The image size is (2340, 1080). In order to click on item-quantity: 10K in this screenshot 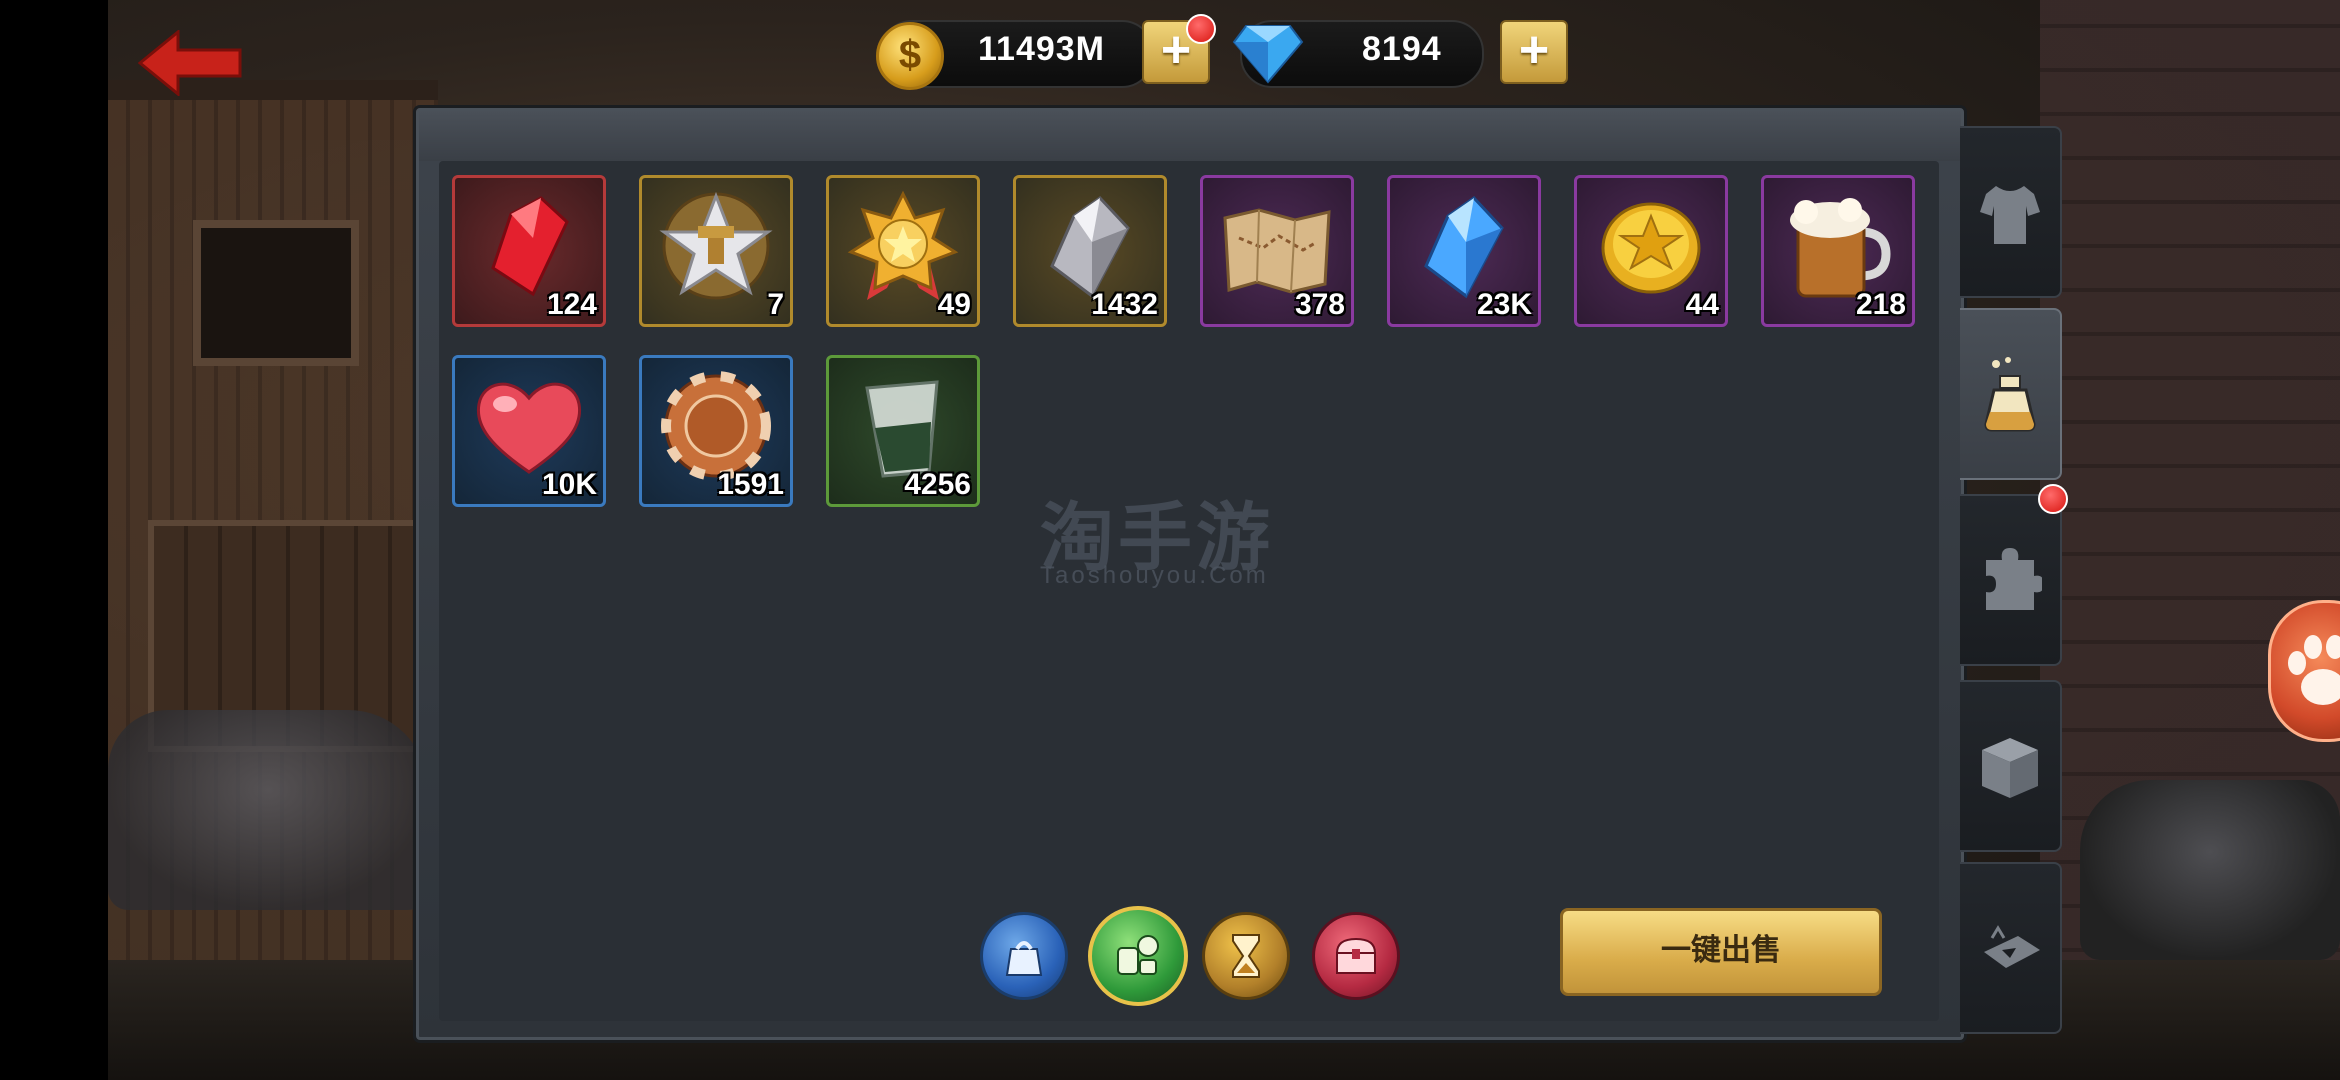, I will do `click(569, 484)`.